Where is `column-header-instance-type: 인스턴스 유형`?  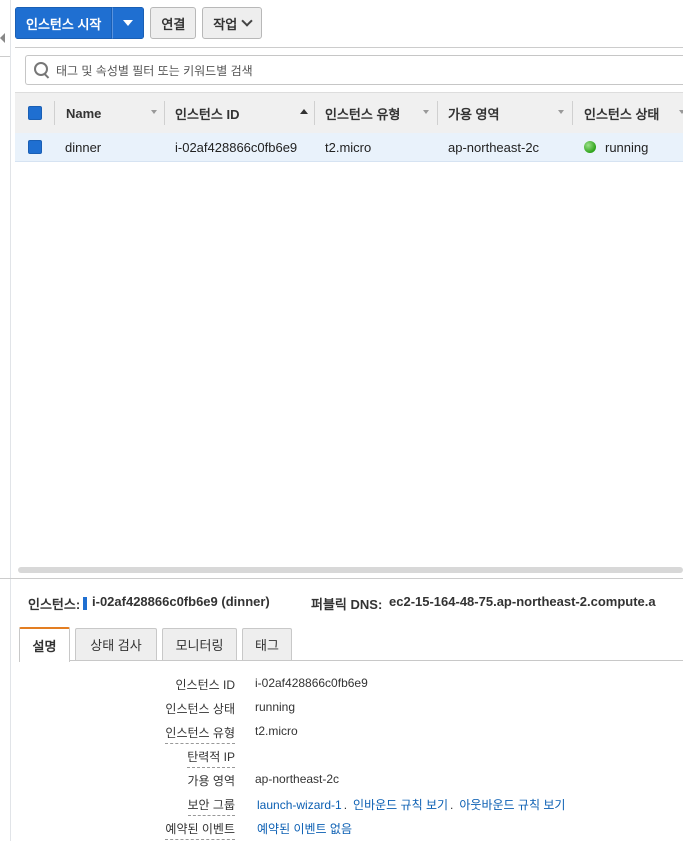
column-header-instance-type: 인스턴스 유형 is located at coordinates (362, 113).